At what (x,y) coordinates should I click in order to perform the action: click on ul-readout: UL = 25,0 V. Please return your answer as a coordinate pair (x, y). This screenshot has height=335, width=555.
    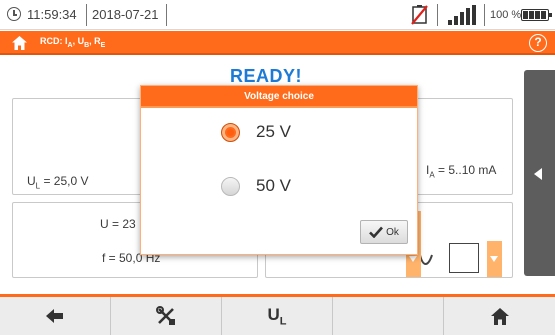
    Looking at the image, I should click on (58, 182).